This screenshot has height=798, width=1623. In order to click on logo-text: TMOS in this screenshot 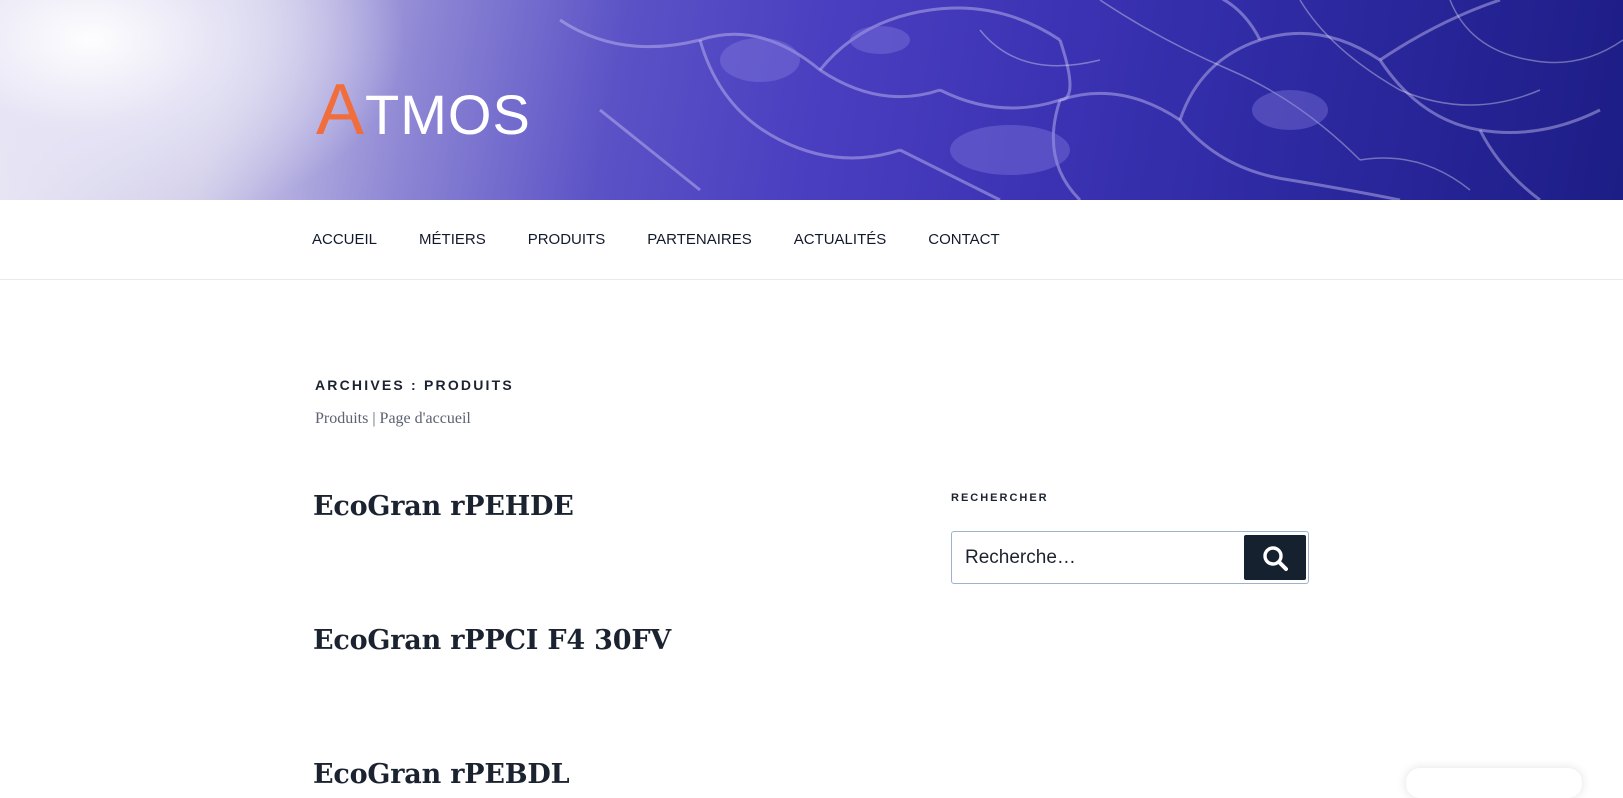, I will do `click(448, 114)`.